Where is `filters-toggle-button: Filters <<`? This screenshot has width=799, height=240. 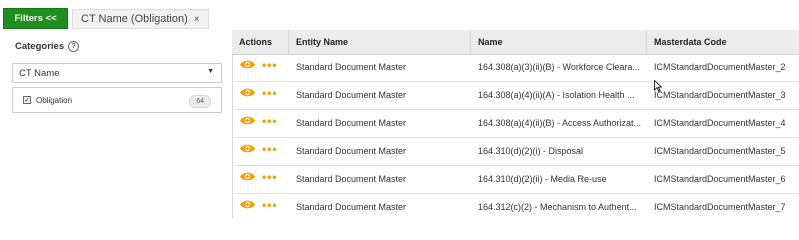
filters-toggle-button: Filters << is located at coordinates (35, 18).